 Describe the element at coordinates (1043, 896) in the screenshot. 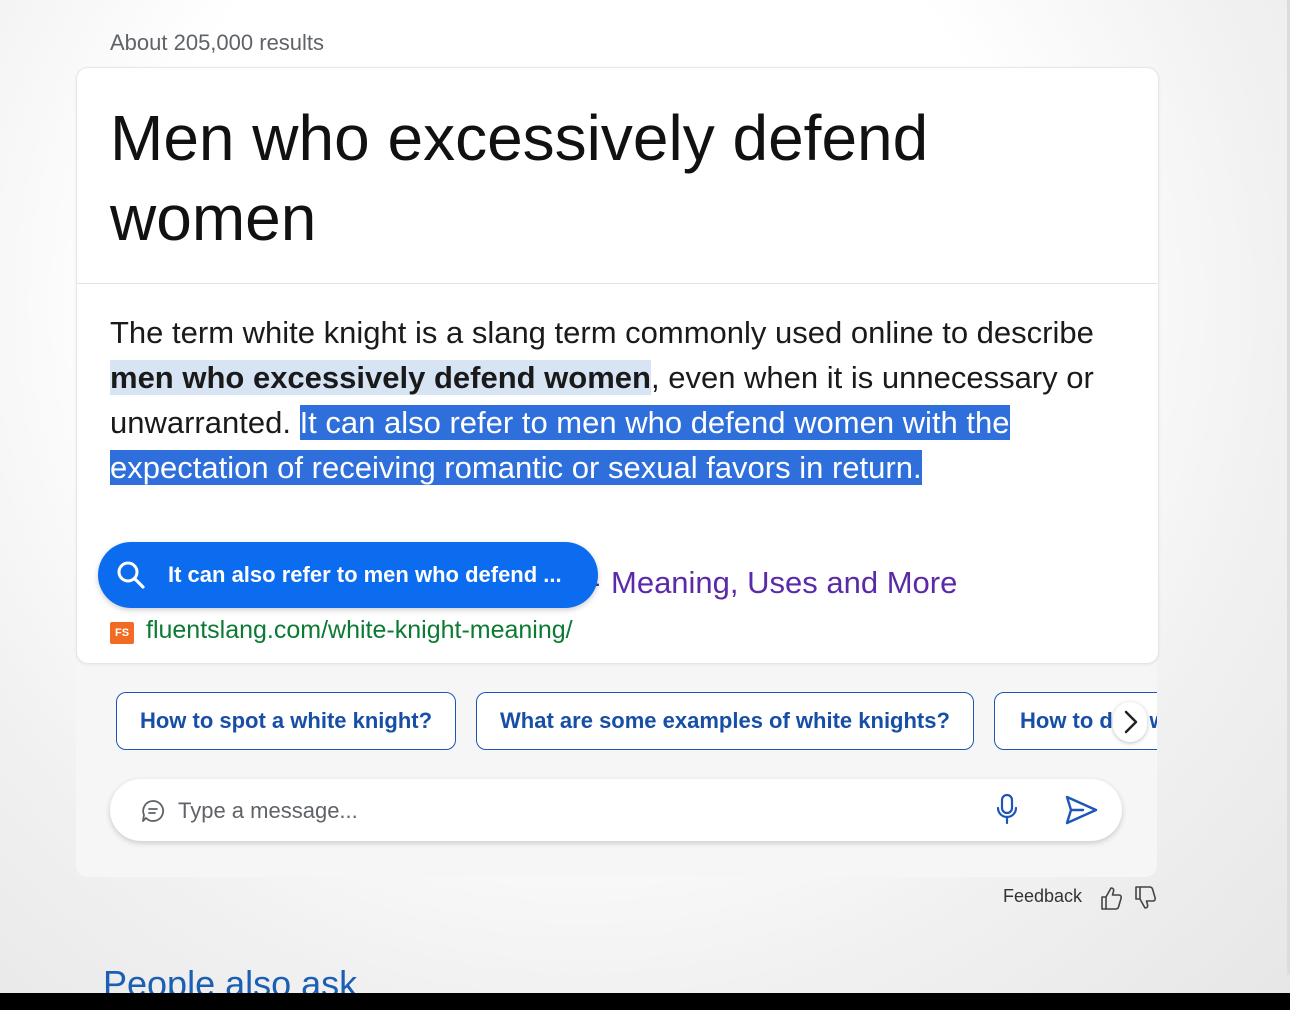

I see `feedback-label: Feedback` at that location.